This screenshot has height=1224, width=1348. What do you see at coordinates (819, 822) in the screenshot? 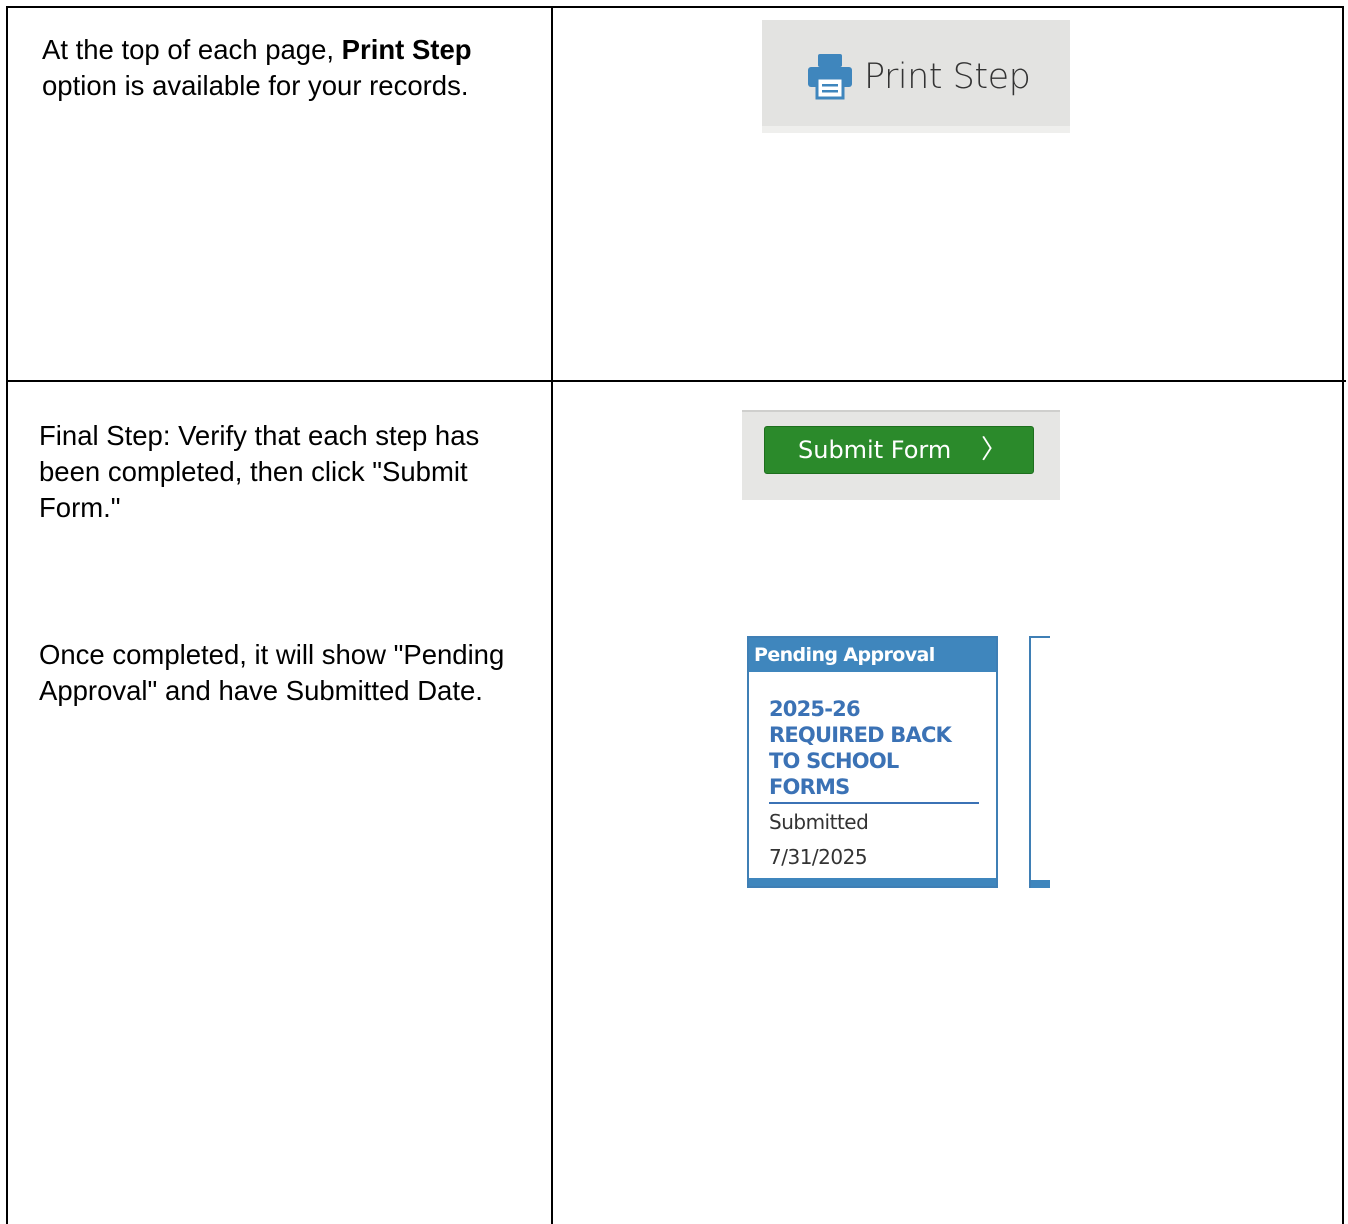
I see `submitted-label: Submitted` at bounding box center [819, 822].